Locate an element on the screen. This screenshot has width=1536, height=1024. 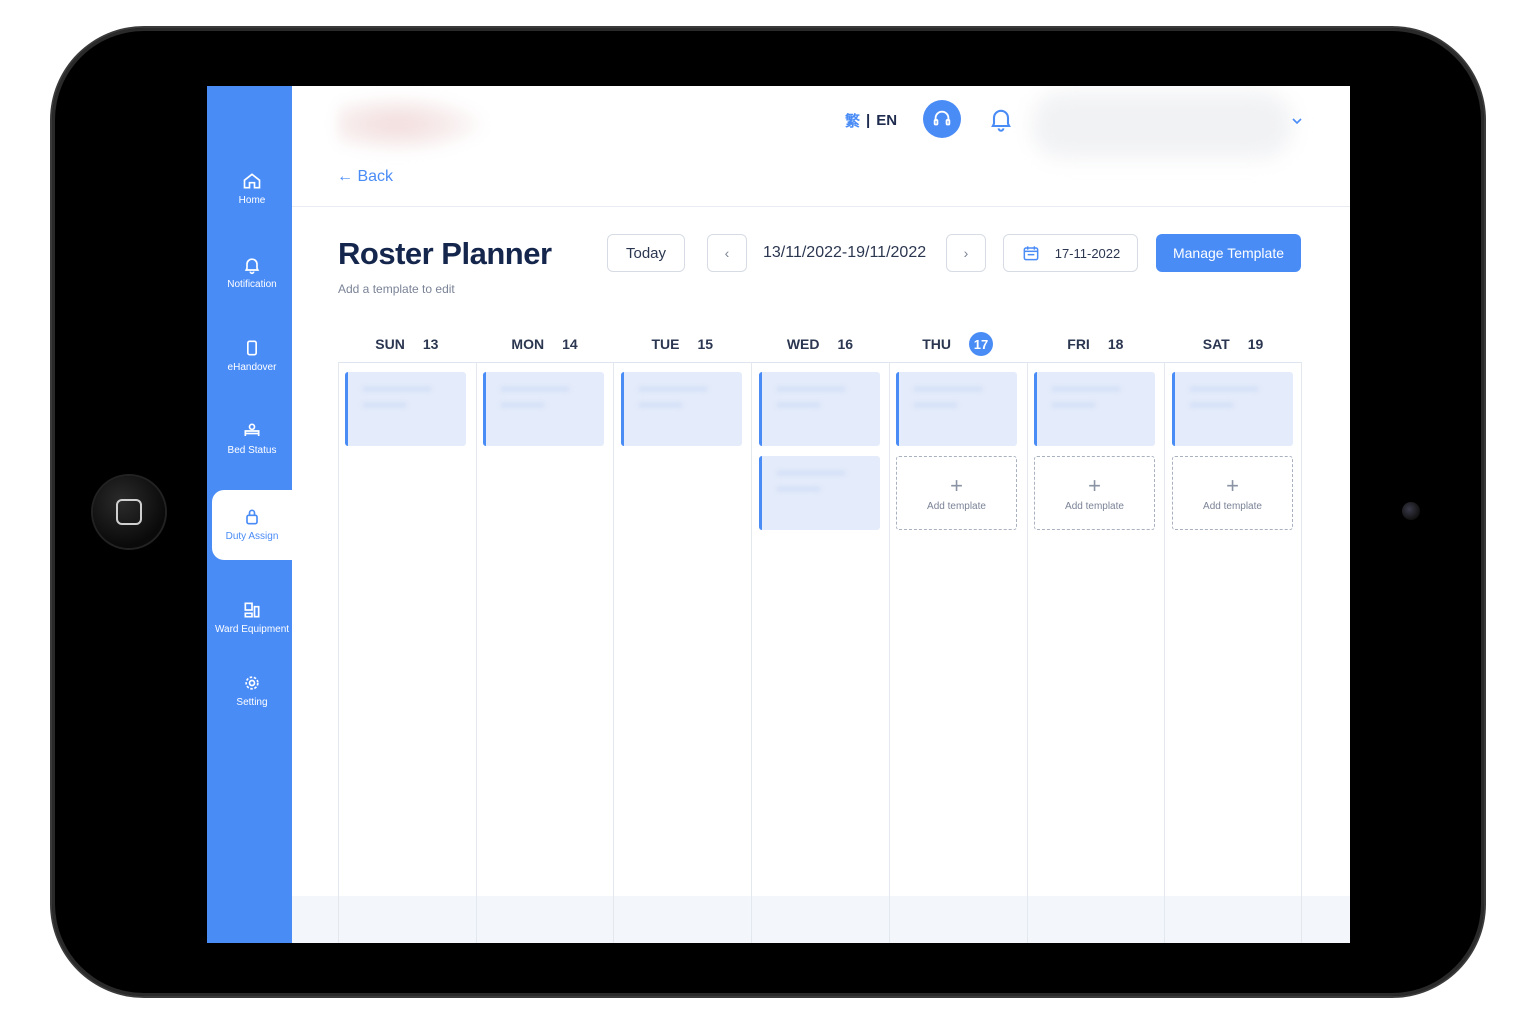
day-header-wed: WED 16 is located at coordinates (820, 344).